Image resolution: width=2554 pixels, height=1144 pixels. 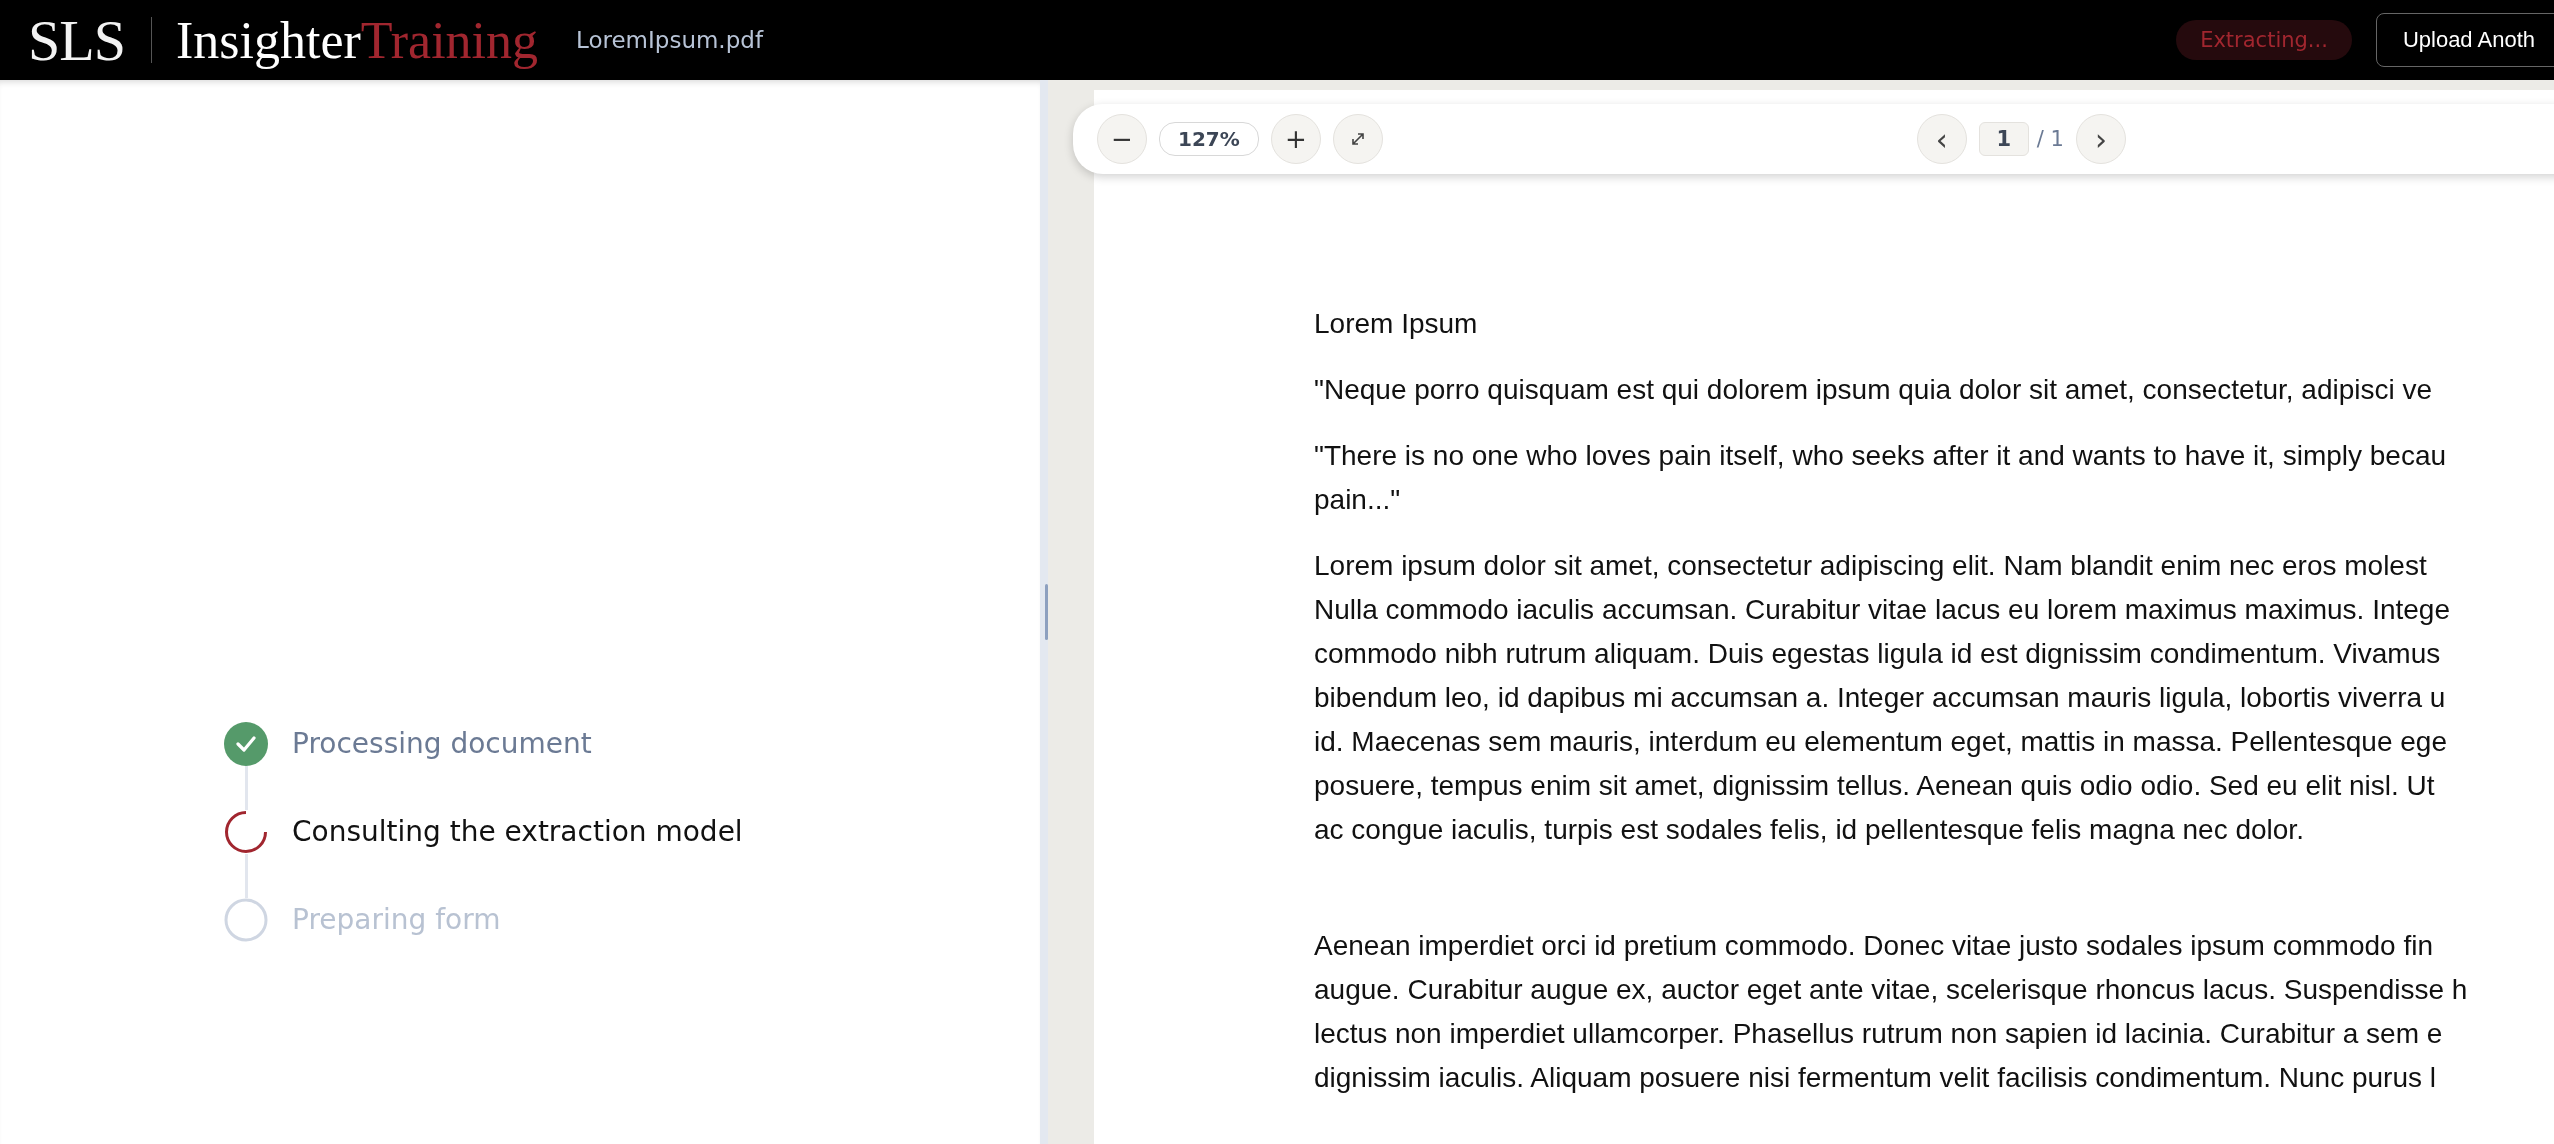 I want to click on zoom-level: 127%, so click(x=1209, y=139).